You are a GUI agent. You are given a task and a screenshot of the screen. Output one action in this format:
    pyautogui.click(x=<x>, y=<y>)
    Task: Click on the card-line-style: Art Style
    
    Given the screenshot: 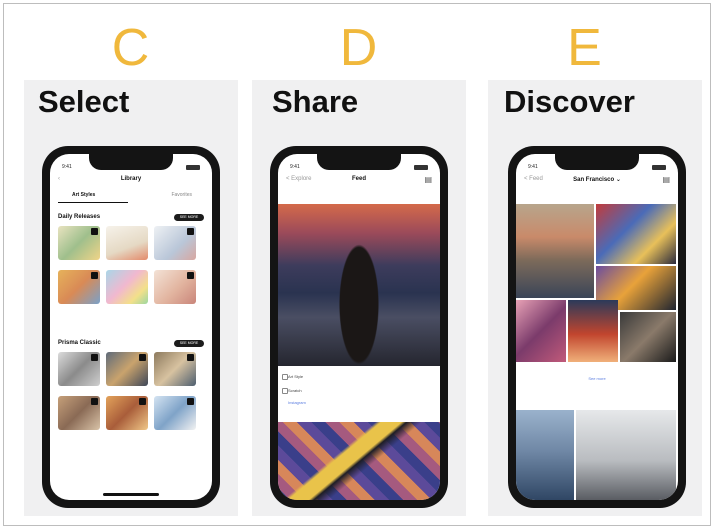 What is the action you would take?
    pyautogui.click(x=296, y=376)
    